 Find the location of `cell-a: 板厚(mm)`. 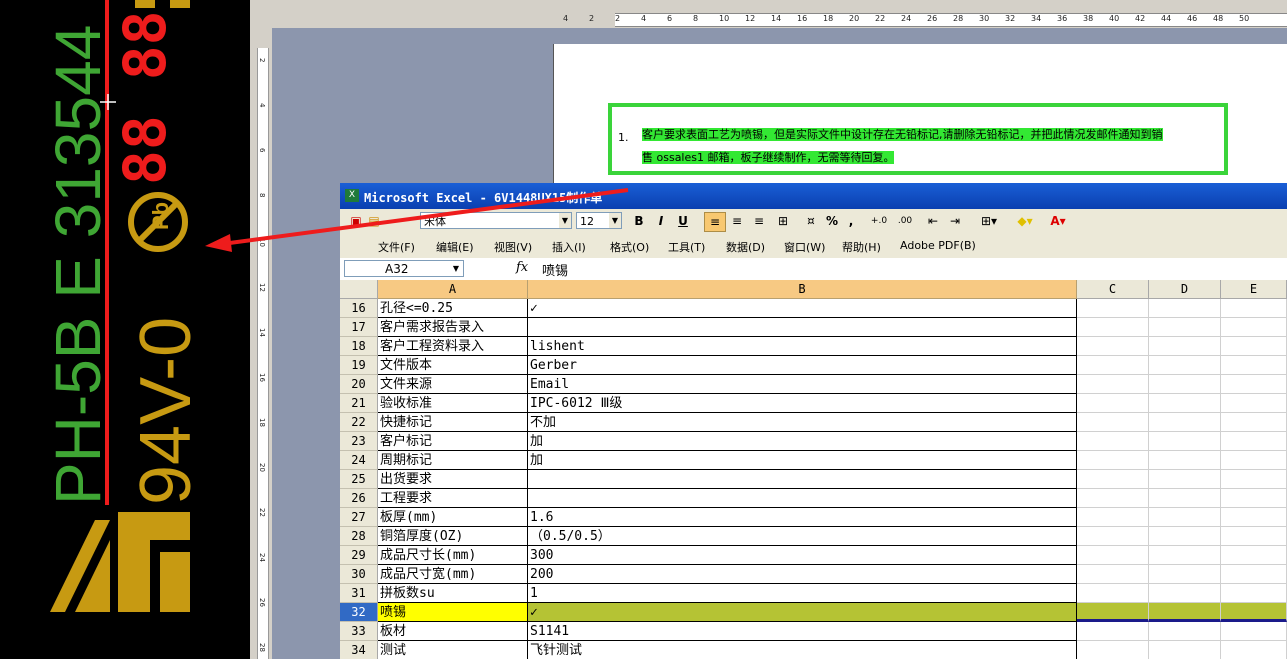

cell-a: 板厚(mm) is located at coordinates (453, 517).